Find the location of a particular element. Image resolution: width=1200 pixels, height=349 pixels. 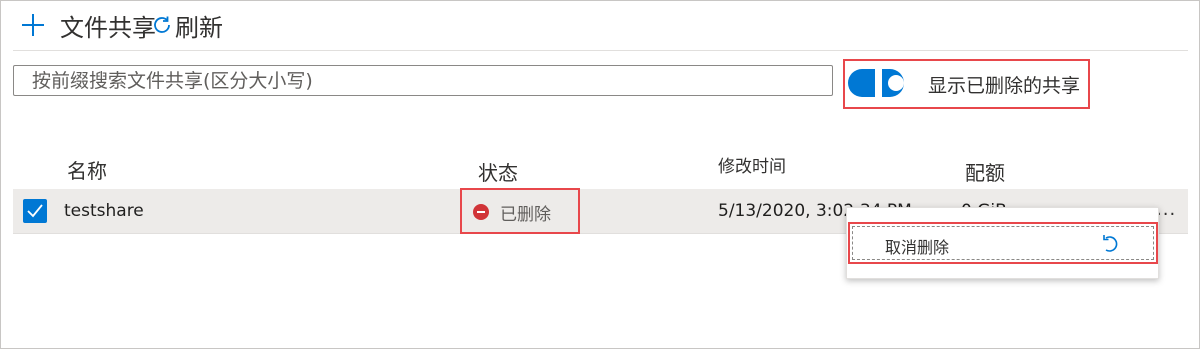

deleted-status-icon is located at coordinates (481, 212).